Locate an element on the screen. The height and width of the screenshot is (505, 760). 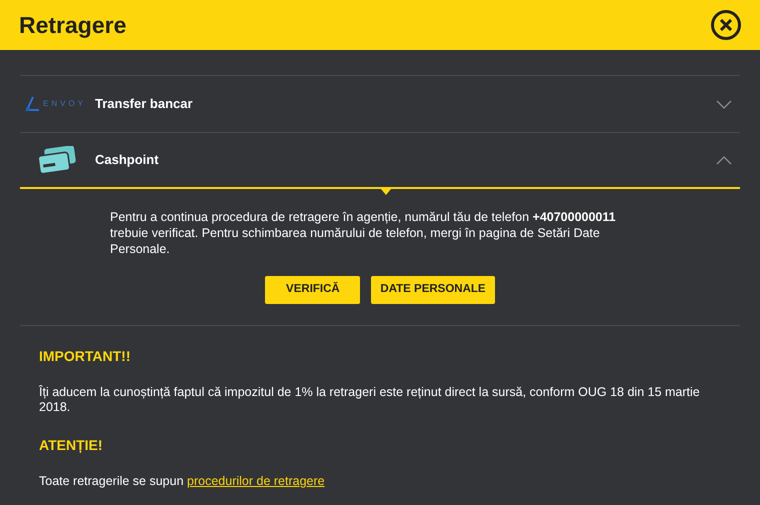
verification-message: Pentru a continua procedura de retragere în agenție, numărul tău de telefon +40700000011 trebuie verificat. Pentru schimbarea numărului de telefon, mergi în pagina de Setări Date Personale. is located at coordinates (363, 233).